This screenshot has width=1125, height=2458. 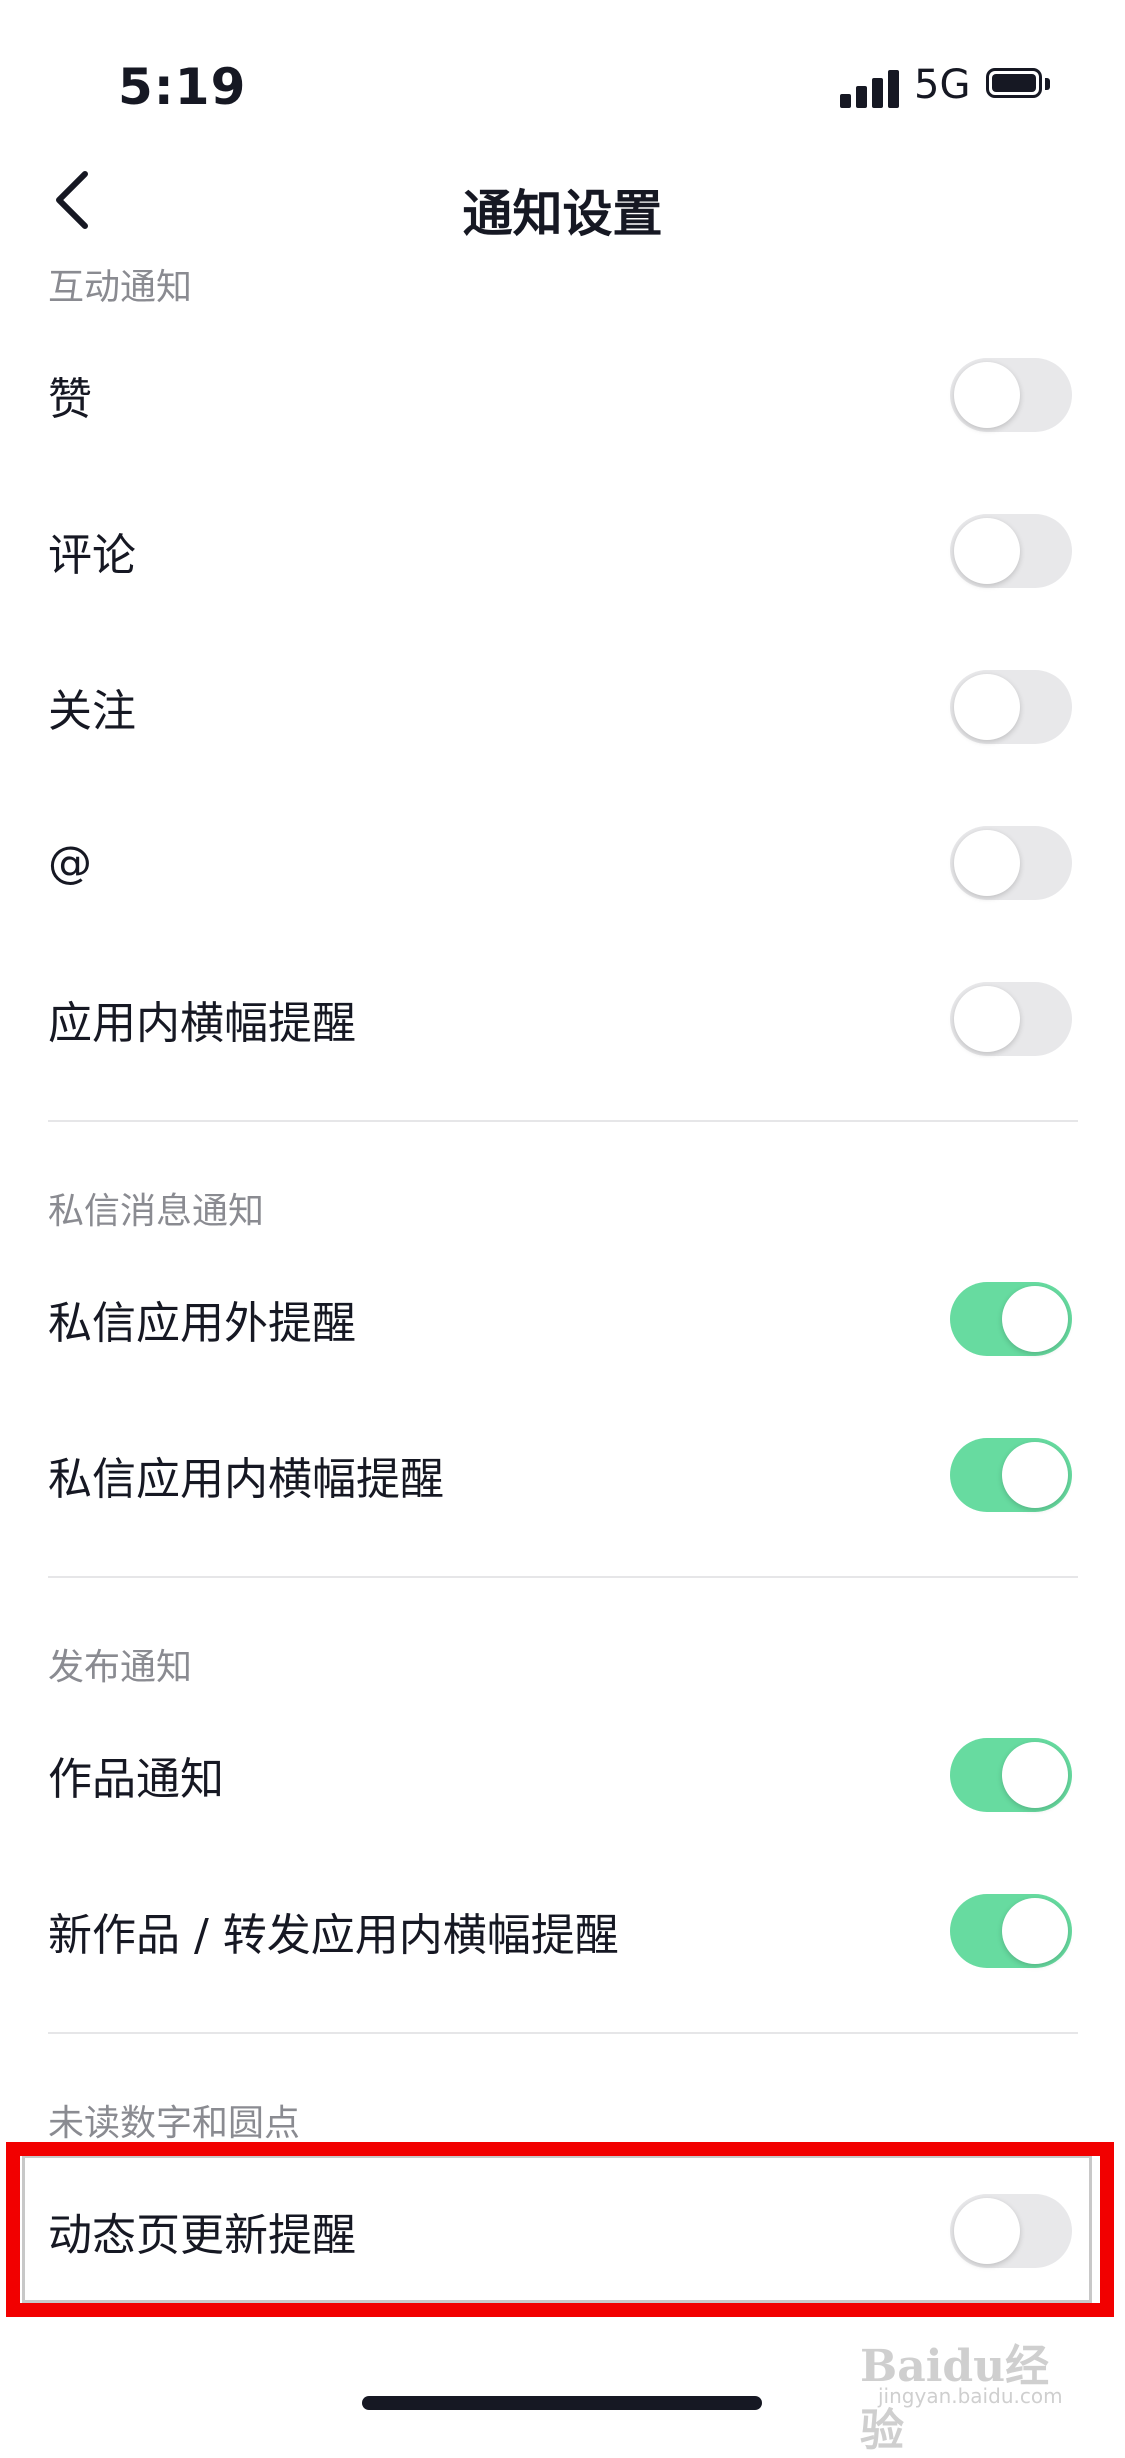 I want to click on setting-row-mention: @, so click(x=562, y=863).